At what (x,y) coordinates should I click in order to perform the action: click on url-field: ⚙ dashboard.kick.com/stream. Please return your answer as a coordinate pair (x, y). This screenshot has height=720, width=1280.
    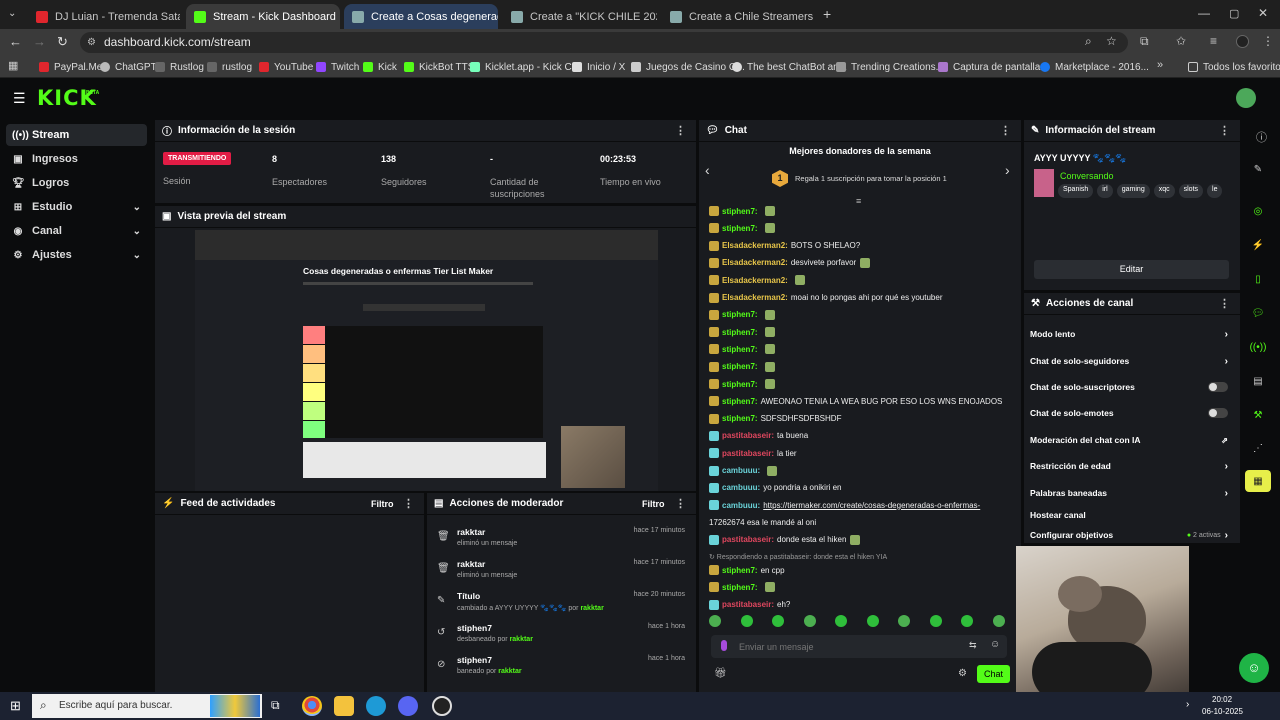
    Looking at the image, I should click on (604, 42).